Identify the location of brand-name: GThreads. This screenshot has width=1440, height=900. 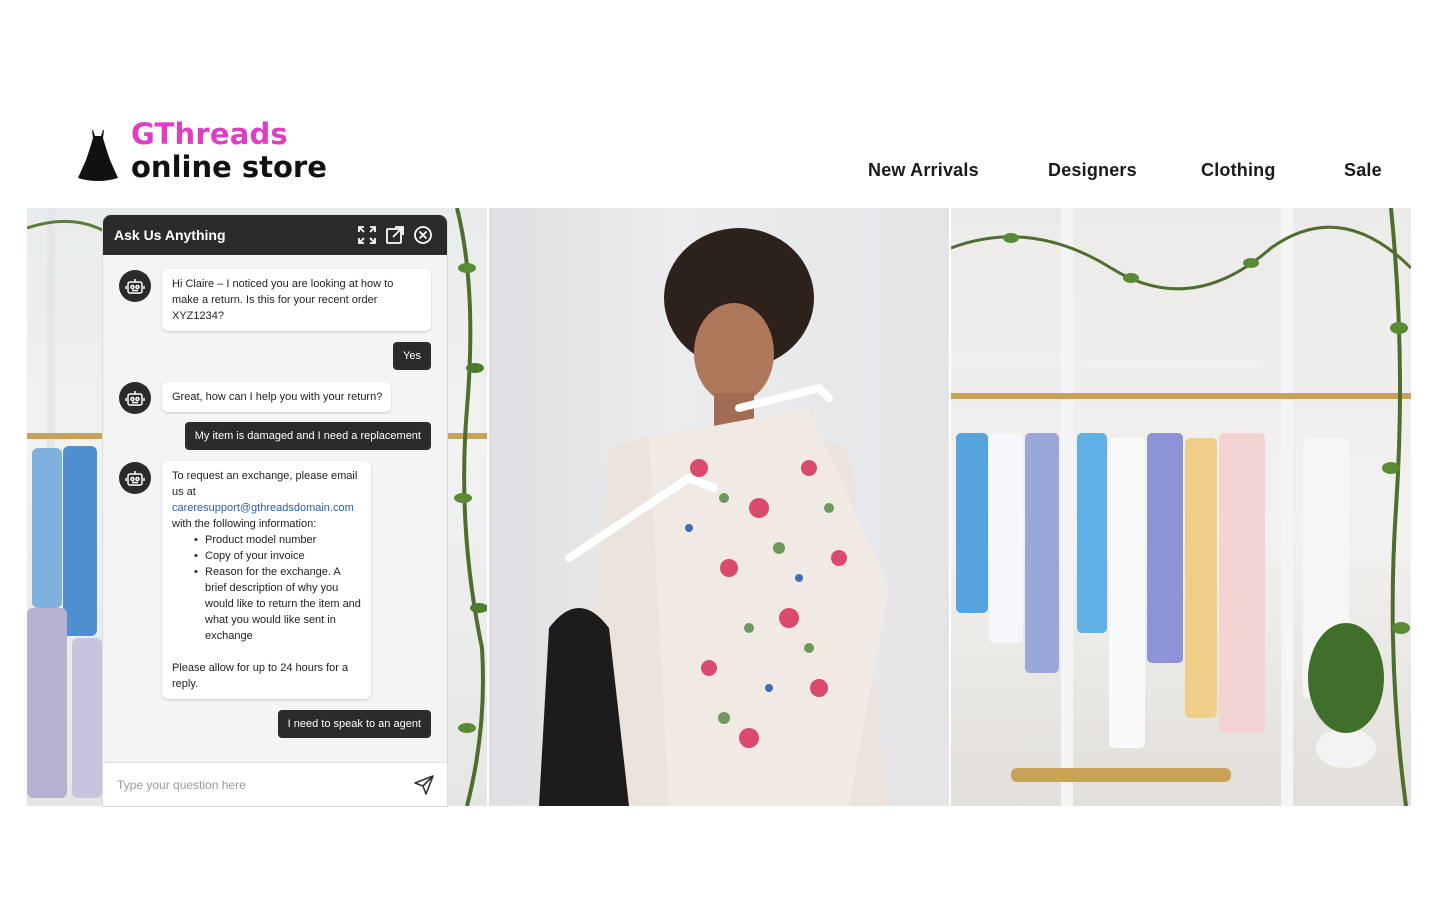
(209, 134).